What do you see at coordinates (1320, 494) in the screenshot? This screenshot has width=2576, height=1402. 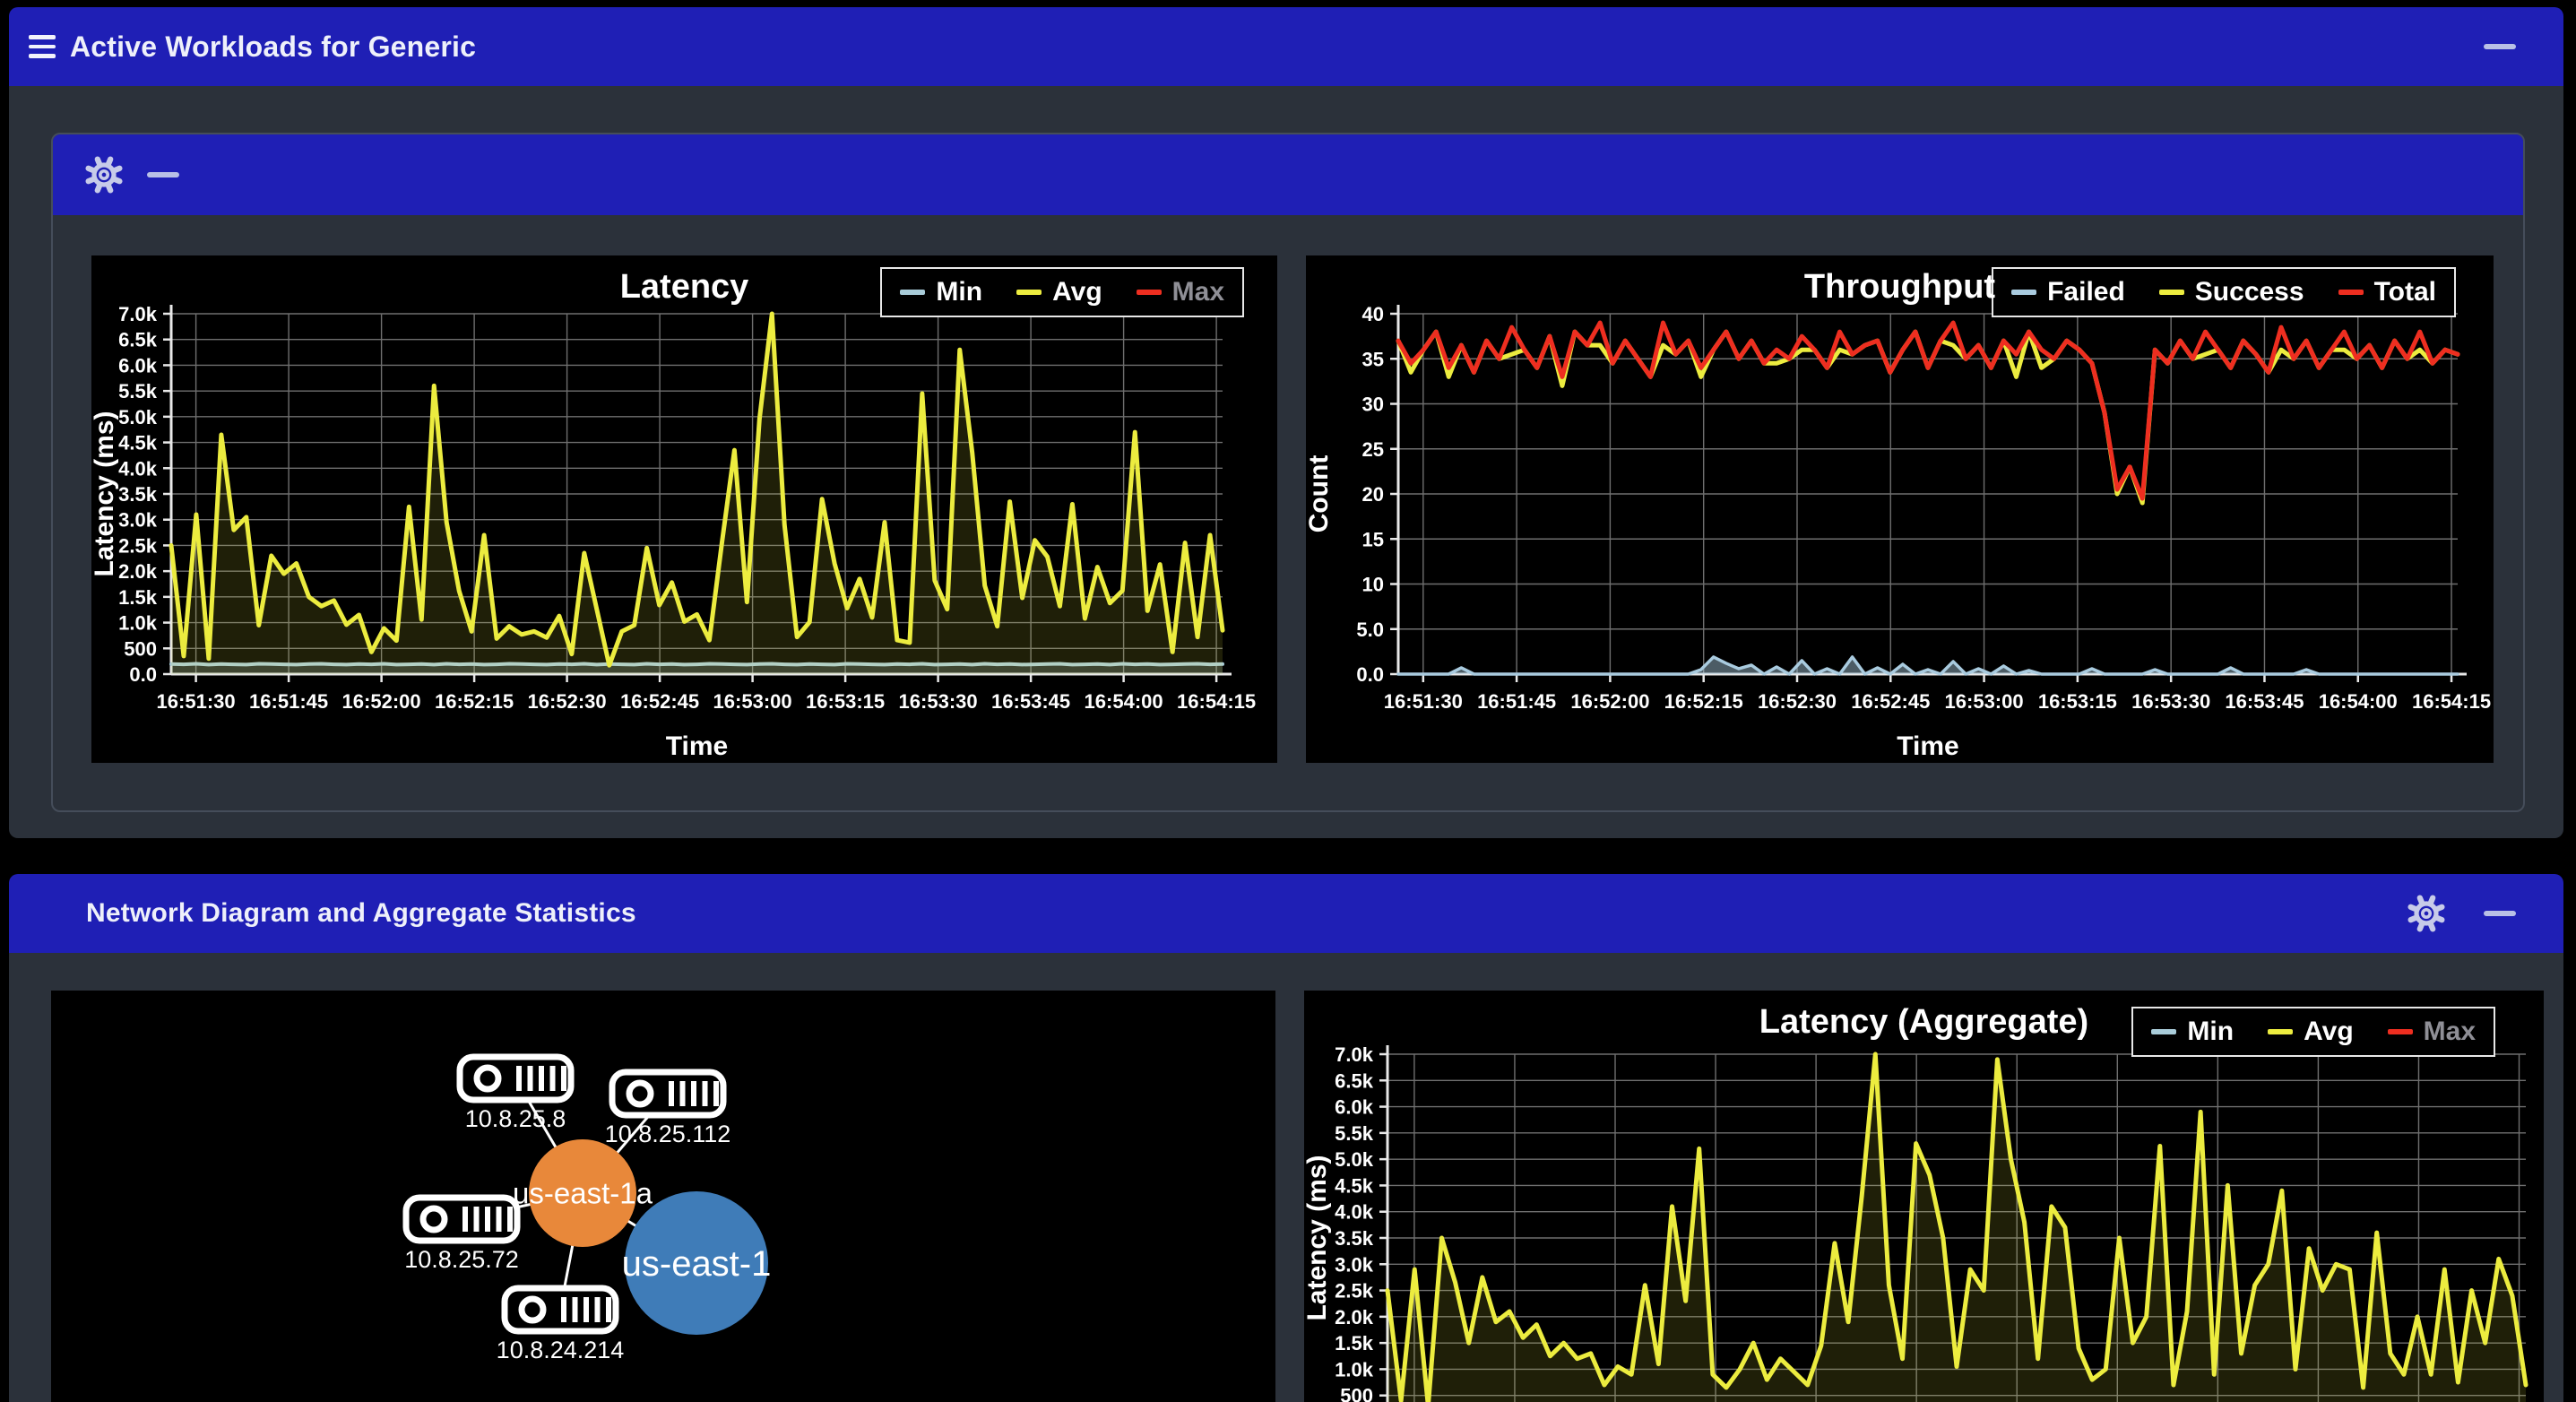 I see `y-axis-title: Count` at bounding box center [1320, 494].